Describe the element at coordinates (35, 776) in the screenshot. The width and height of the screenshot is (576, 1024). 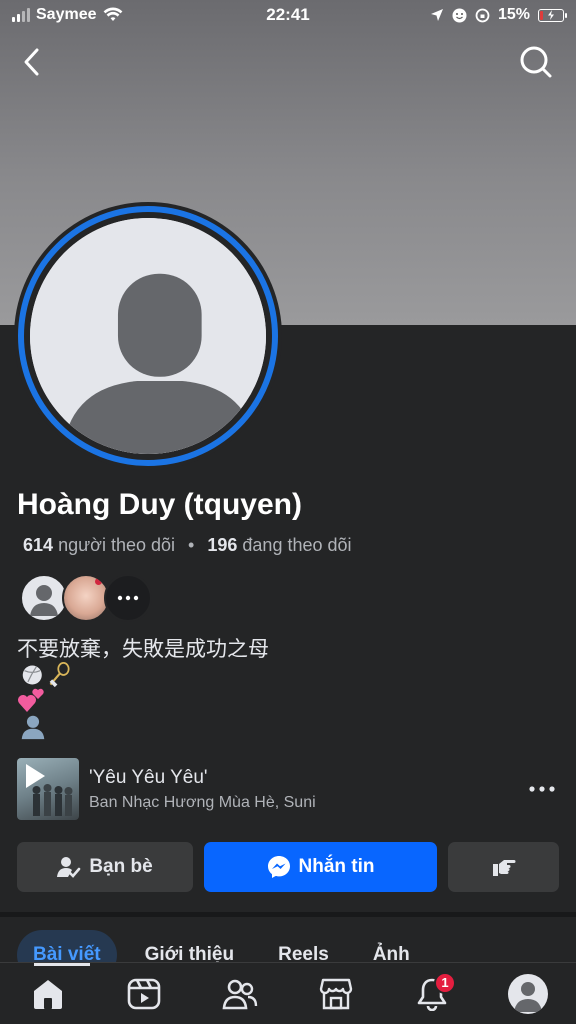
I see `play-icon` at that location.